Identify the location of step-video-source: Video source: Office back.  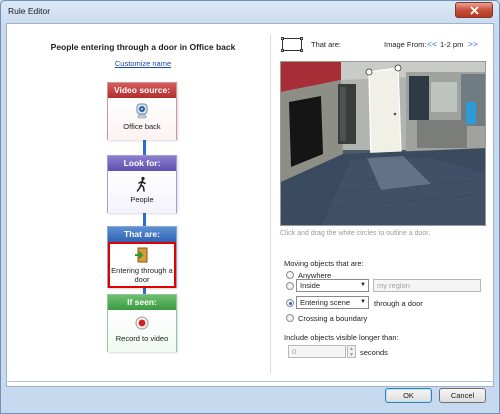
(142, 111).